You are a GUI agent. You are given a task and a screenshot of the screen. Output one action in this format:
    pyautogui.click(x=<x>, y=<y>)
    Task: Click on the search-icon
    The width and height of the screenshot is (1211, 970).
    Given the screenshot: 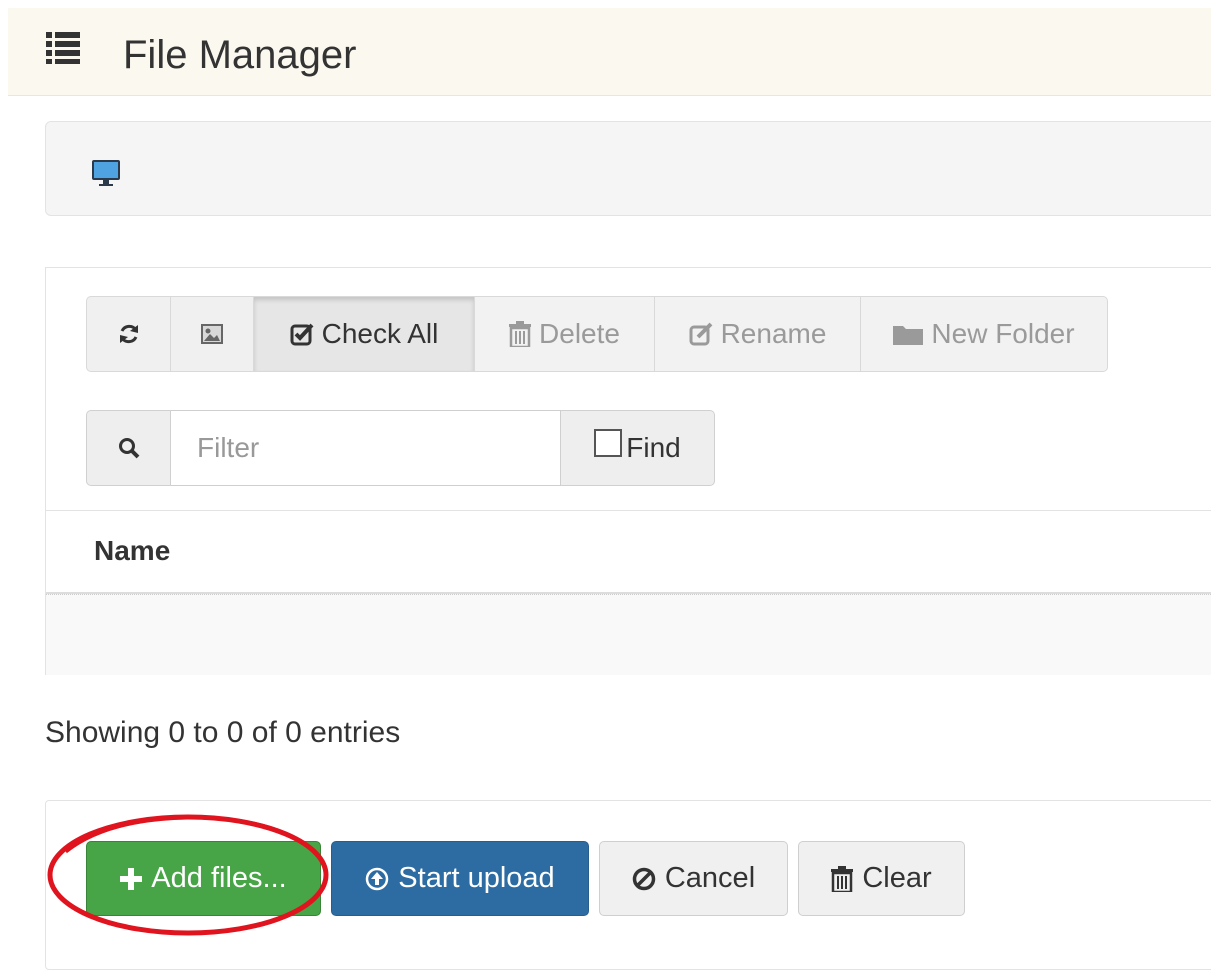 What is the action you would take?
    pyautogui.click(x=128, y=448)
    